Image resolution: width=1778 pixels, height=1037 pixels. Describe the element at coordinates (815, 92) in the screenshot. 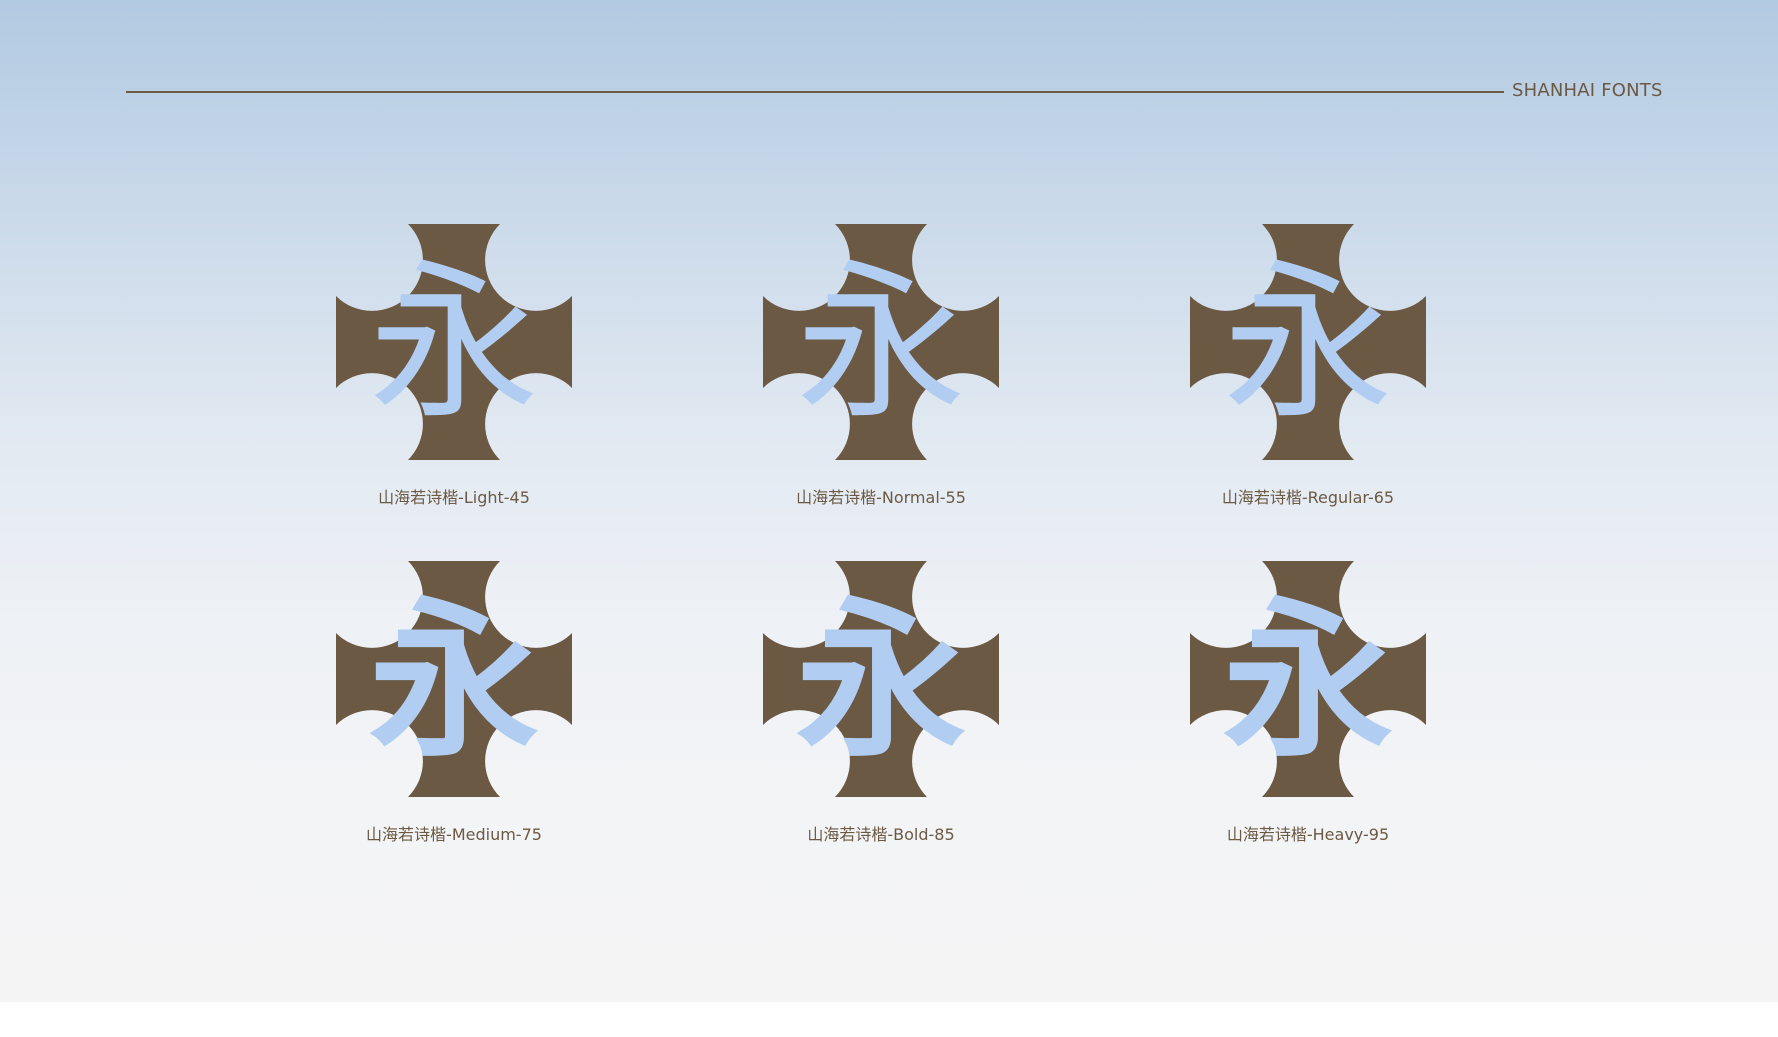

I see `header-rule` at that location.